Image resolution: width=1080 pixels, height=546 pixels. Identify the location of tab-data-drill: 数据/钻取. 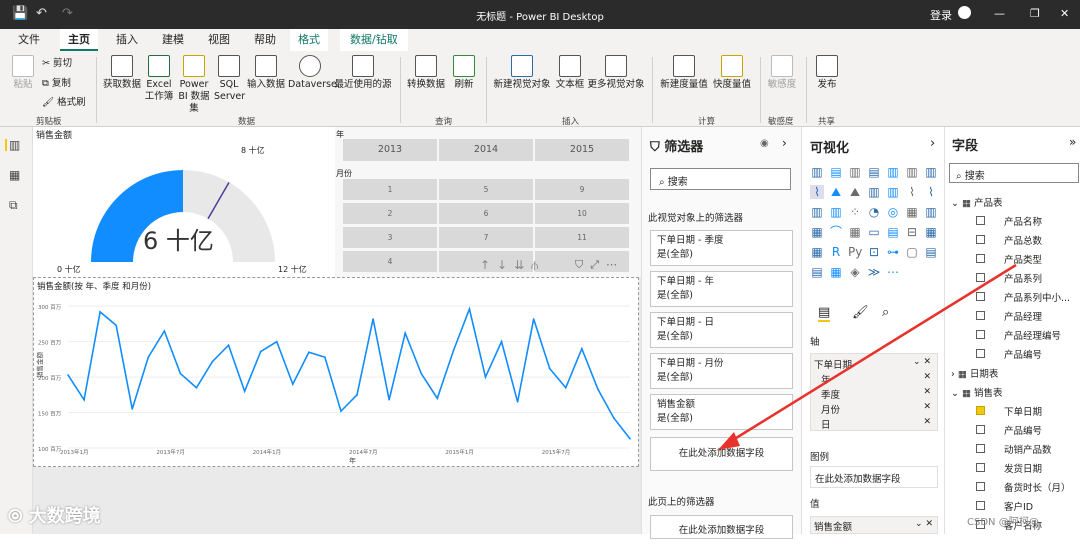
(374, 40).